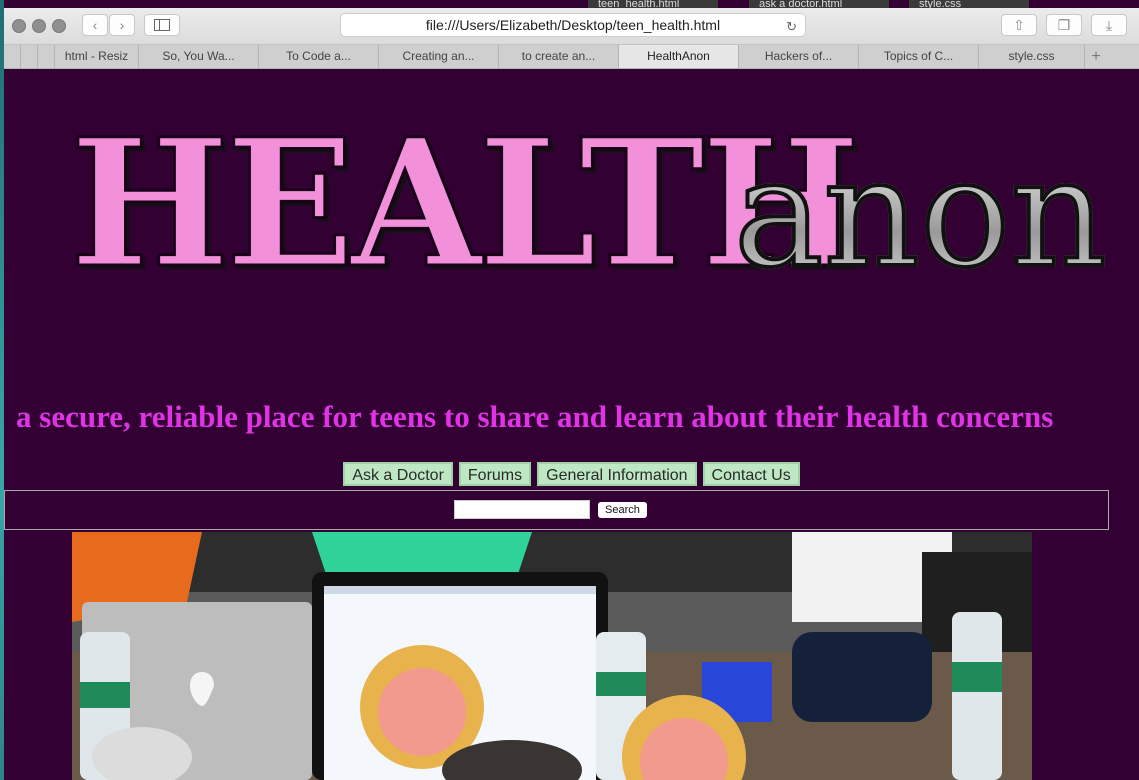 The height and width of the screenshot is (780, 1139). I want to click on tab-label: style.css, so click(1031, 56).